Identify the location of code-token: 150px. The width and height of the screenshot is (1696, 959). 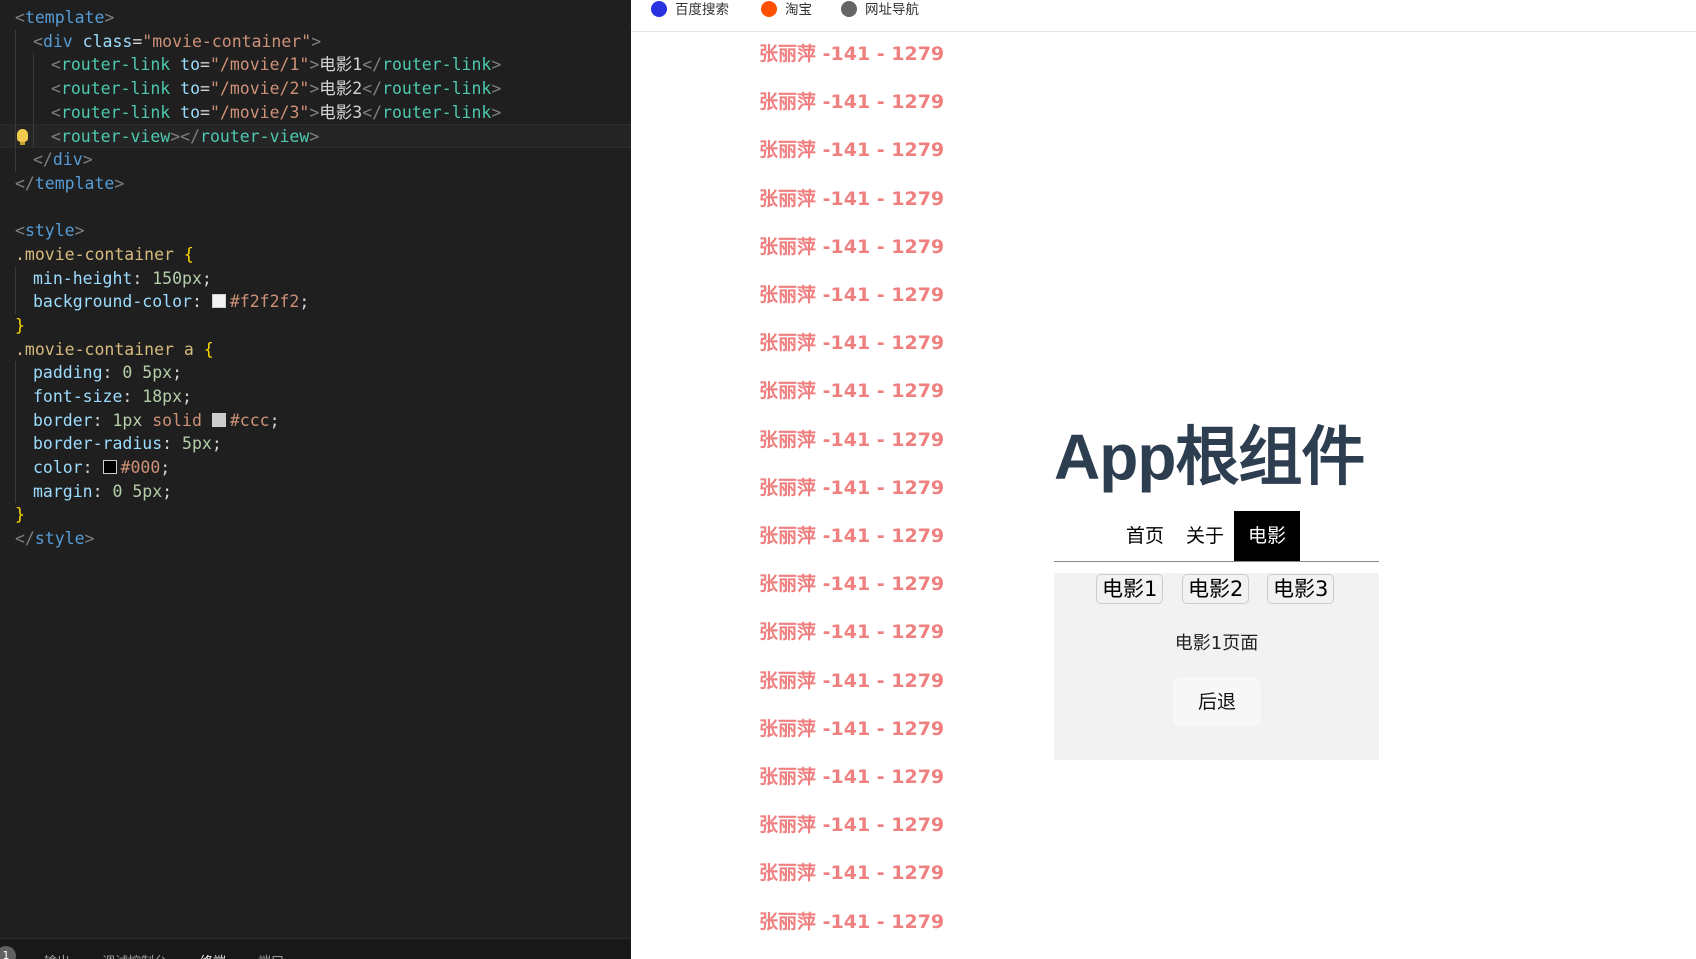
(177, 278).